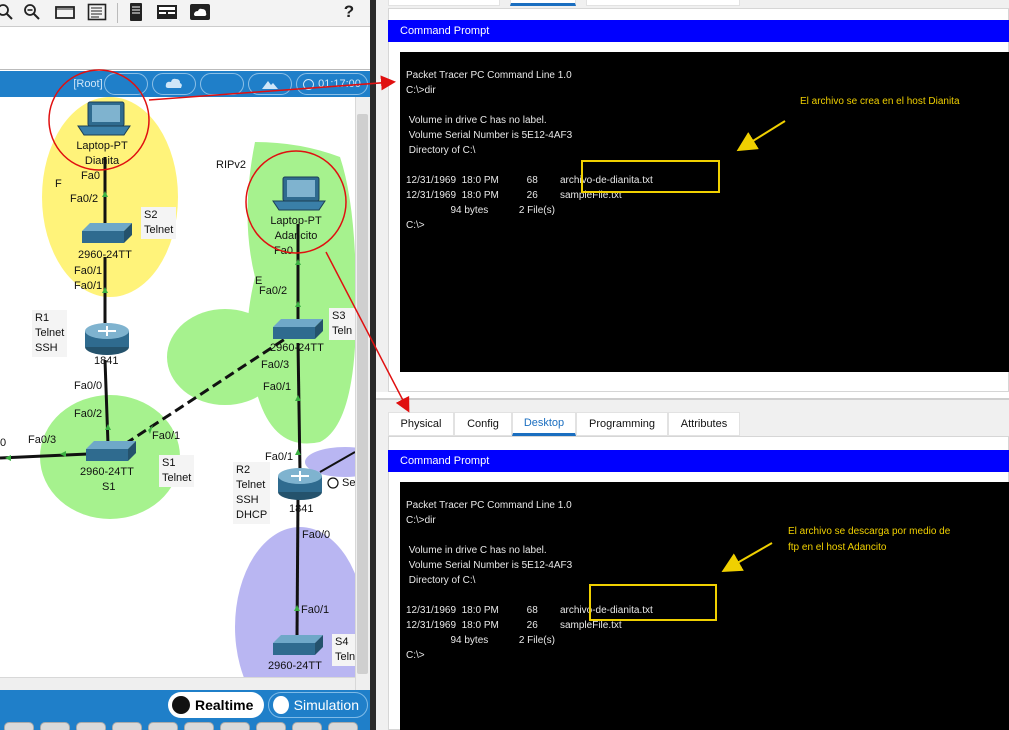  I want to click on laptop-dianita-model: Laptop-PT, so click(102, 146).